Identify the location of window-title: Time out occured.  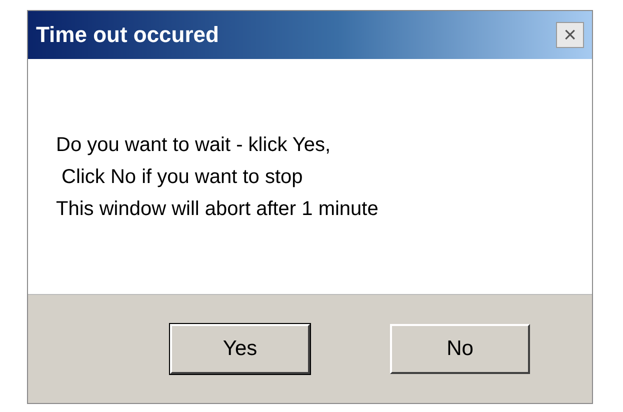
(127, 35).